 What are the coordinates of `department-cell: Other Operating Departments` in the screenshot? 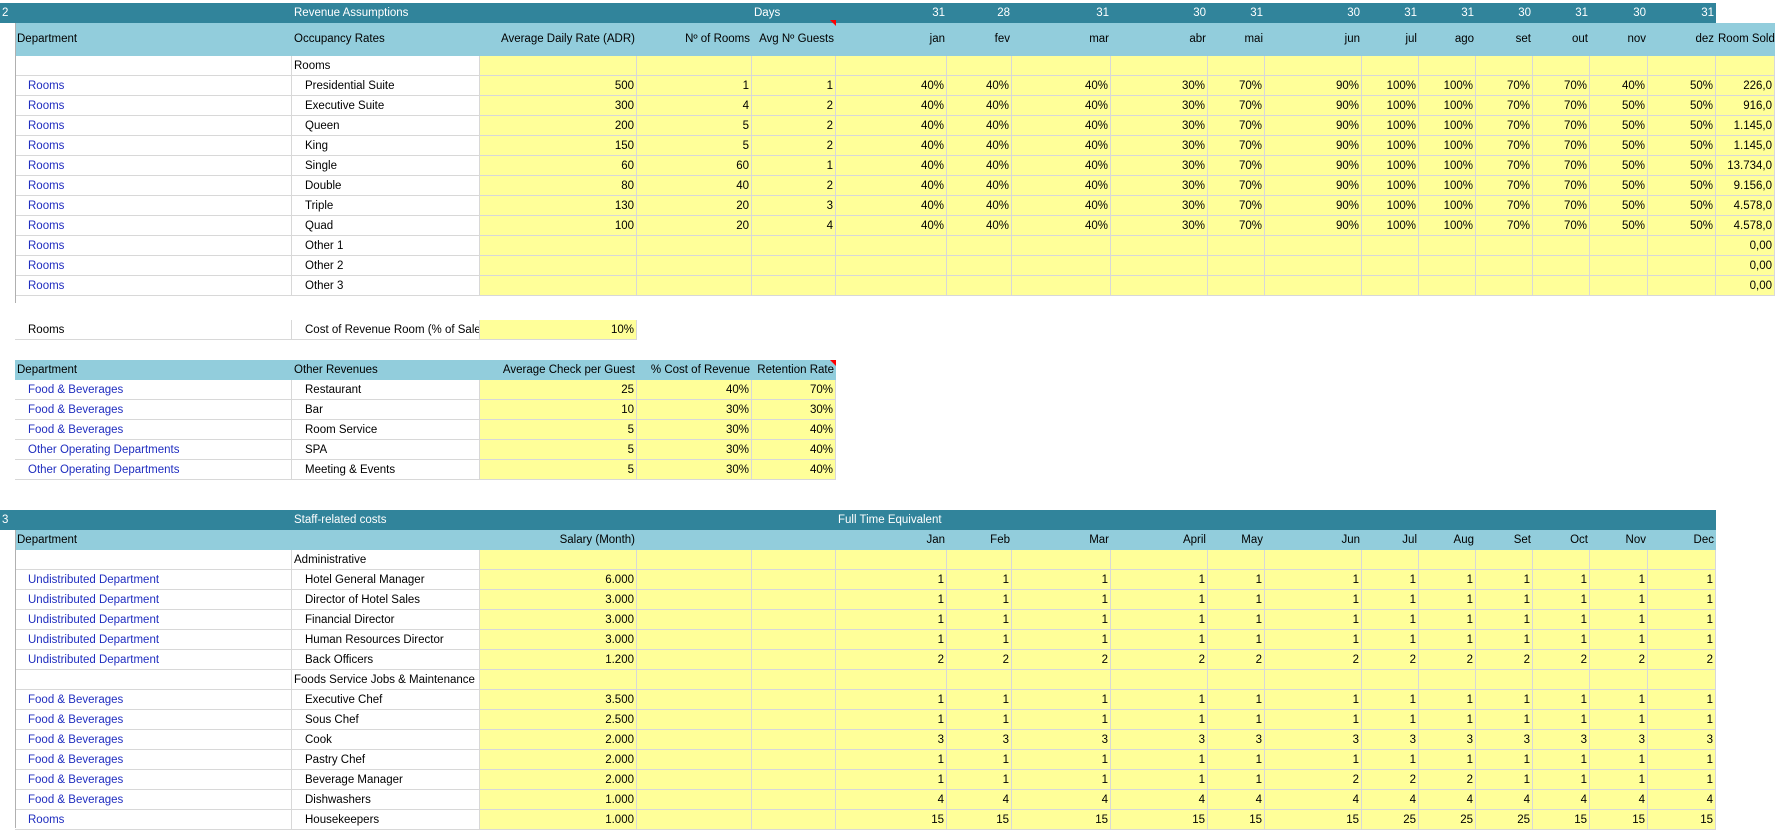 It's located at (153, 470).